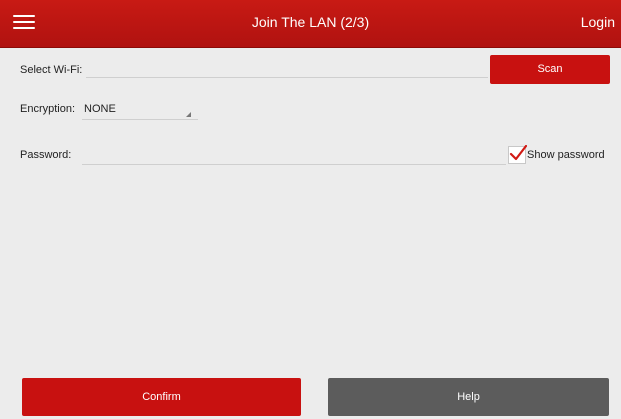 This screenshot has height=419, width=621. What do you see at coordinates (161, 397) in the screenshot?
I see `confirm-button: Confirm` at bounding box center [161, 397].